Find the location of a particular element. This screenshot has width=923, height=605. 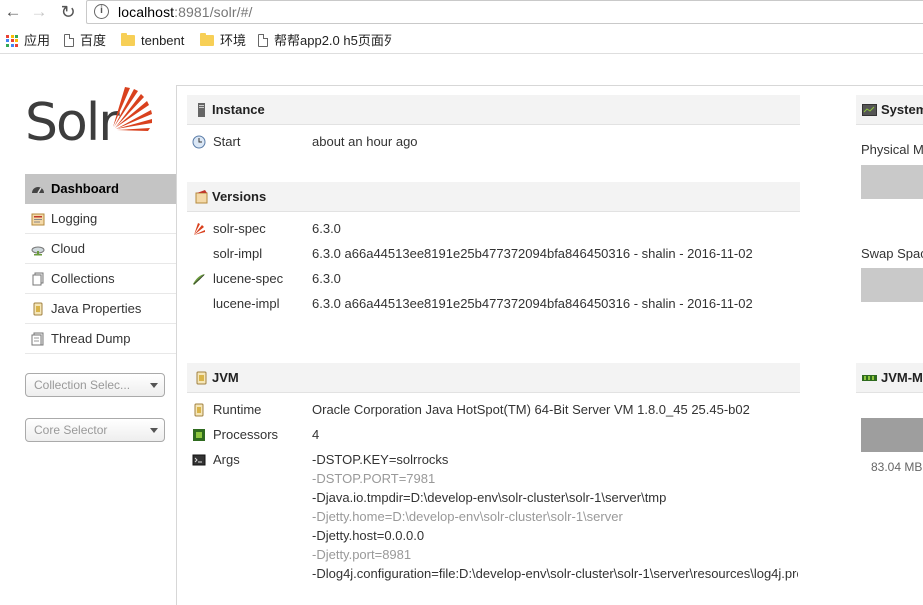

start-label: Start is located at coordinates (227, 141).